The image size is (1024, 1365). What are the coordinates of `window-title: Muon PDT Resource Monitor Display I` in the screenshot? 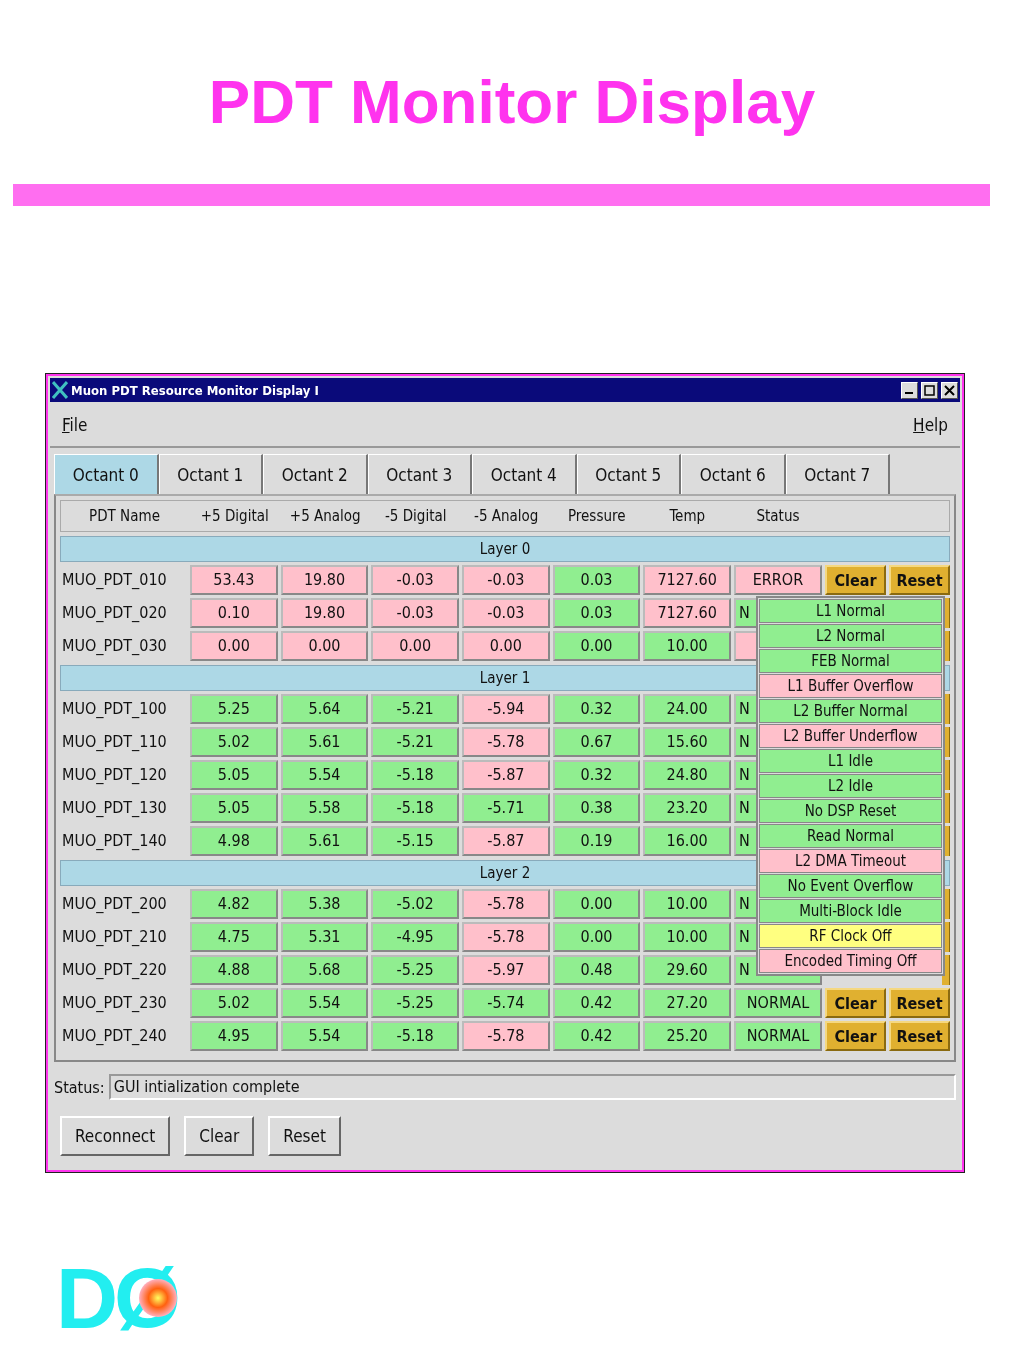 It's located at (195, 390).